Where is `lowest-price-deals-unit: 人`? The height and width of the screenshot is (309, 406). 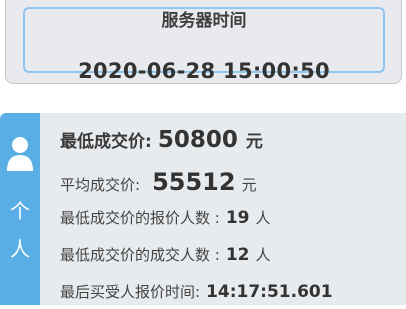 lowest-price-deals-unit: 人 is located at coordinates (263, 255).